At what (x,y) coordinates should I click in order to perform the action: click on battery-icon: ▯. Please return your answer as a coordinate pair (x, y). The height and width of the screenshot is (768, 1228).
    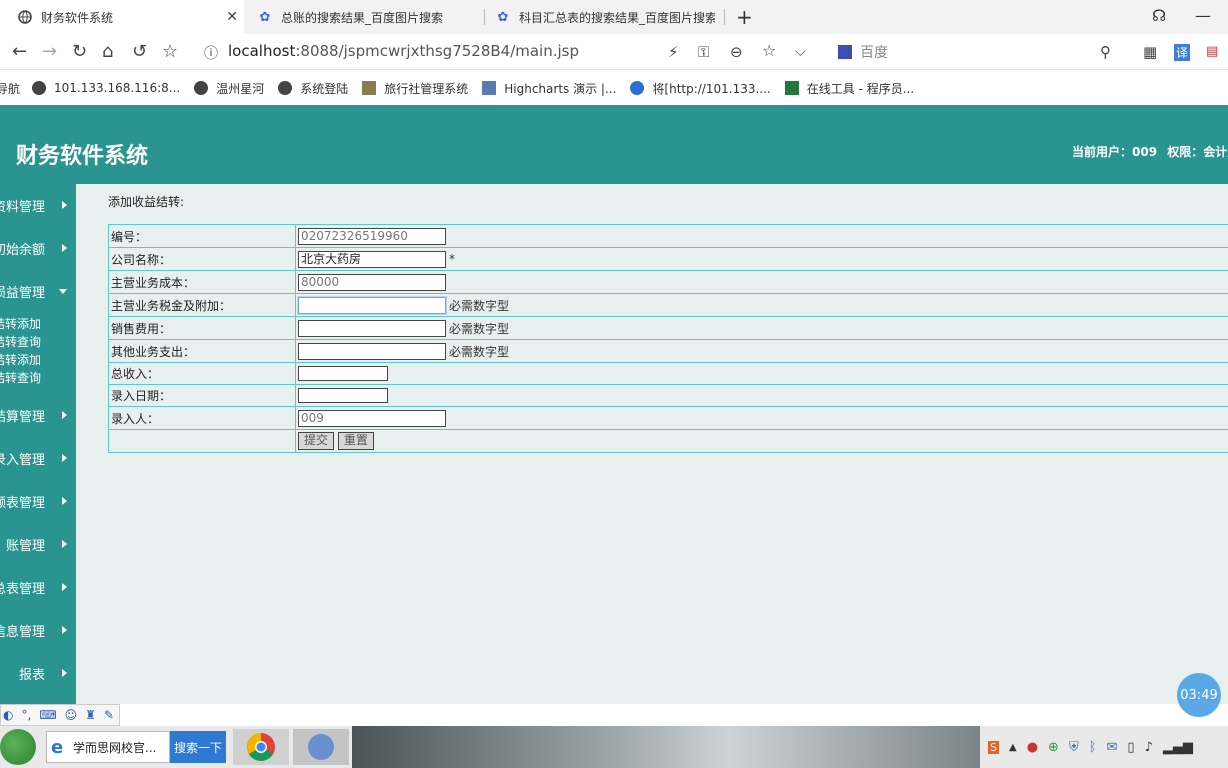
    Looking at the image, I should click on (1130, 747).